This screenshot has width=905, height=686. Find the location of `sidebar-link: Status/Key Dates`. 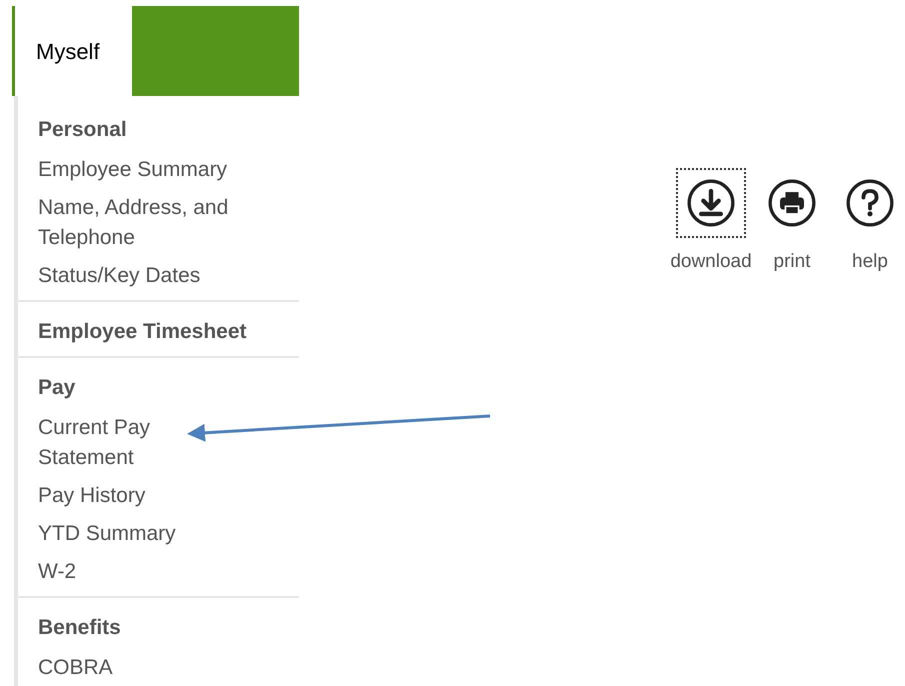

sidebar-link: Status/Key Dates is located at coordinates (119, 276).